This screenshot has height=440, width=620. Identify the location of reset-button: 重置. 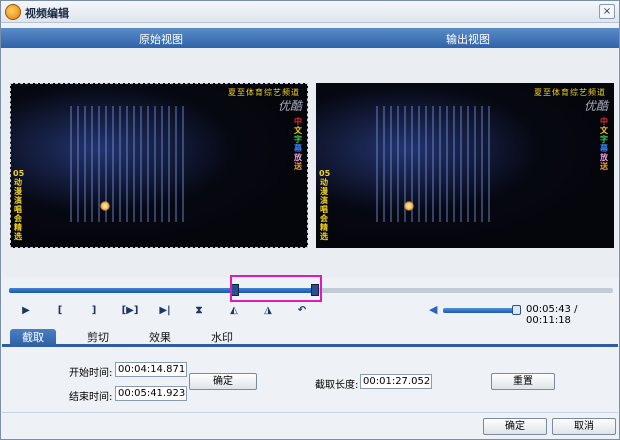
(523, 381).